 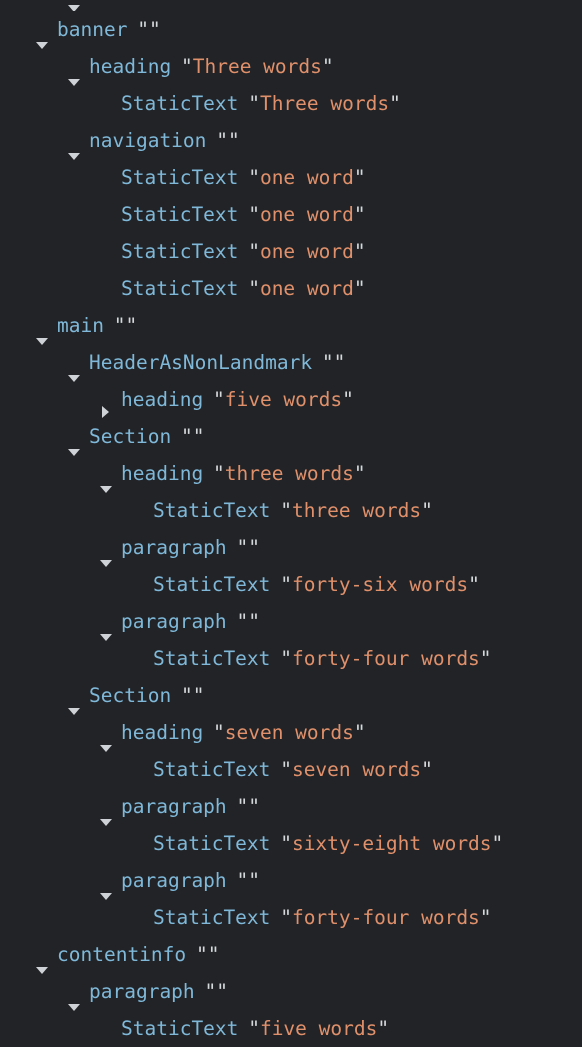 I want to click on tree-row-content: heading "seven words", so click(x=183, y=736).